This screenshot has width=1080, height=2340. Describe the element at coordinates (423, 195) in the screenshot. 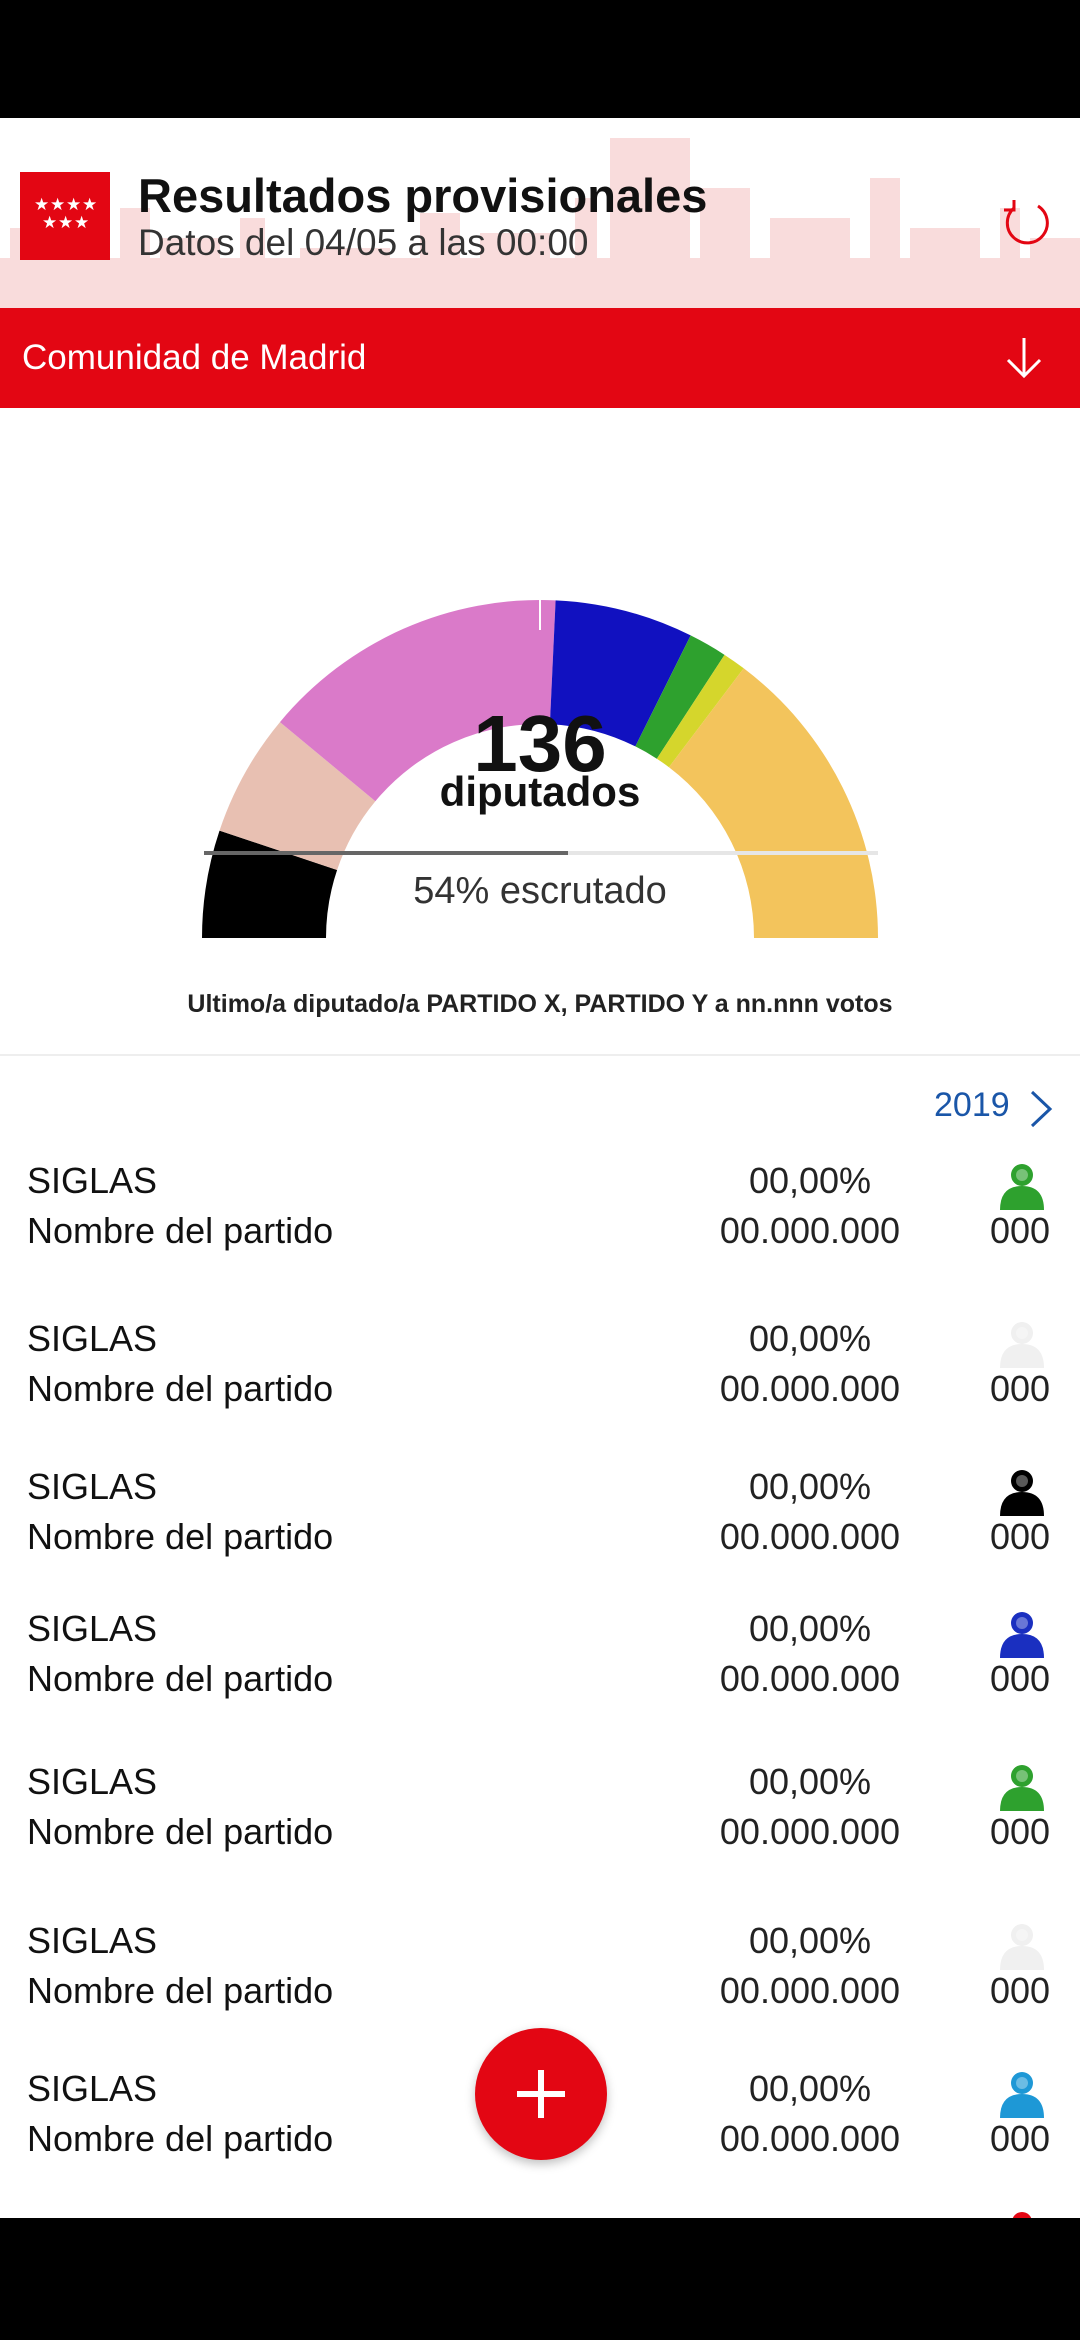

I see `page-title: Resultados provisionales` at that location.